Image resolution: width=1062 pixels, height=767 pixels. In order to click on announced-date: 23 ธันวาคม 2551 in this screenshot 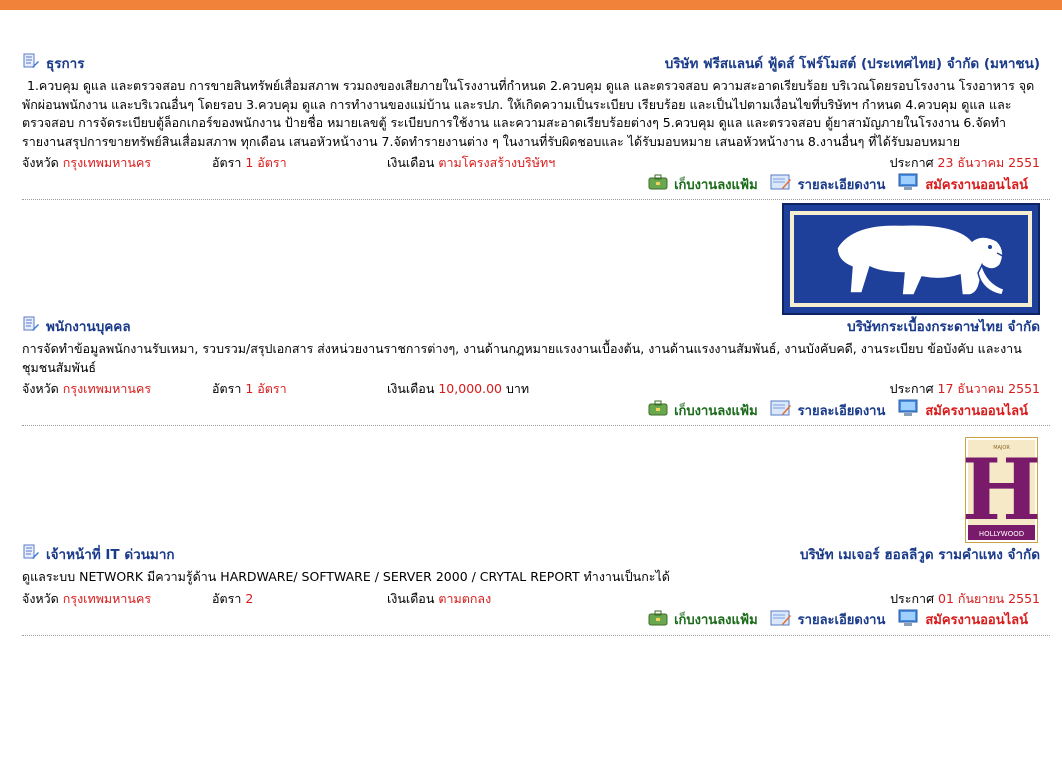, I will do `click(988, 162)`.